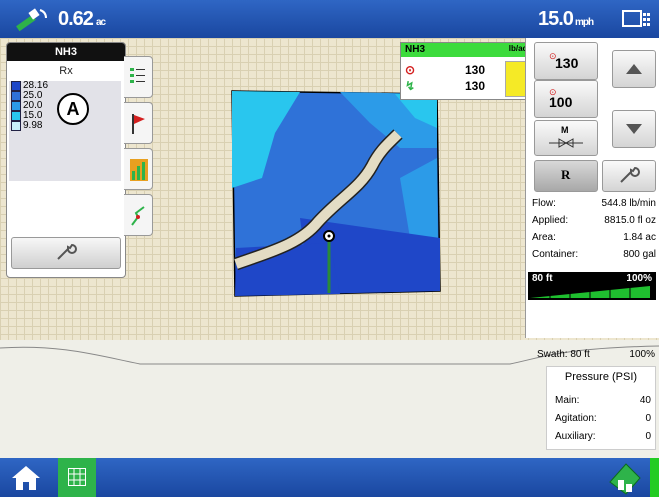 This screenshot has width=659, height=497. Describe the element at coordinates (603, 436) in the screenshot. I see `pressure-row: Auxiliary: 0` at that location.